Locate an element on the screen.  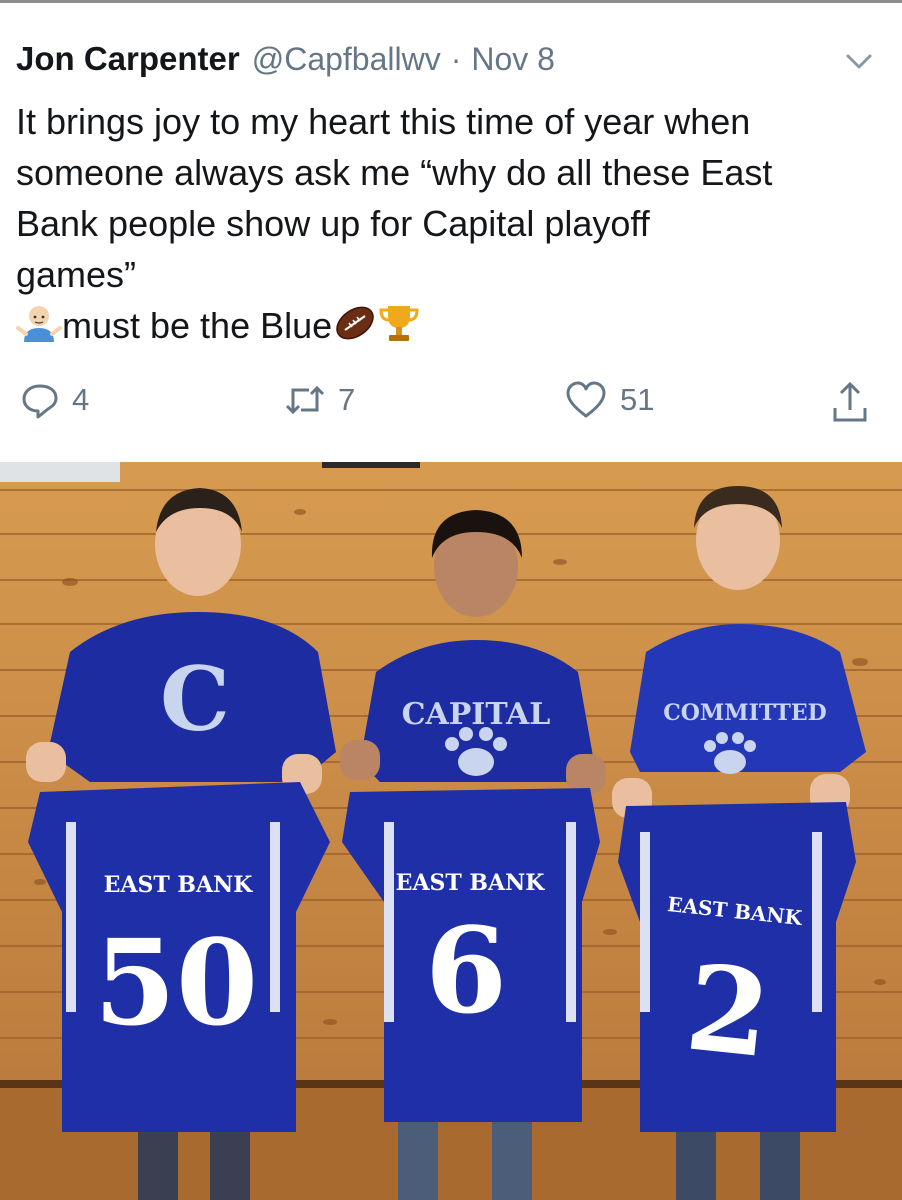
like-count: 51 is located at coordinates (637, 399).